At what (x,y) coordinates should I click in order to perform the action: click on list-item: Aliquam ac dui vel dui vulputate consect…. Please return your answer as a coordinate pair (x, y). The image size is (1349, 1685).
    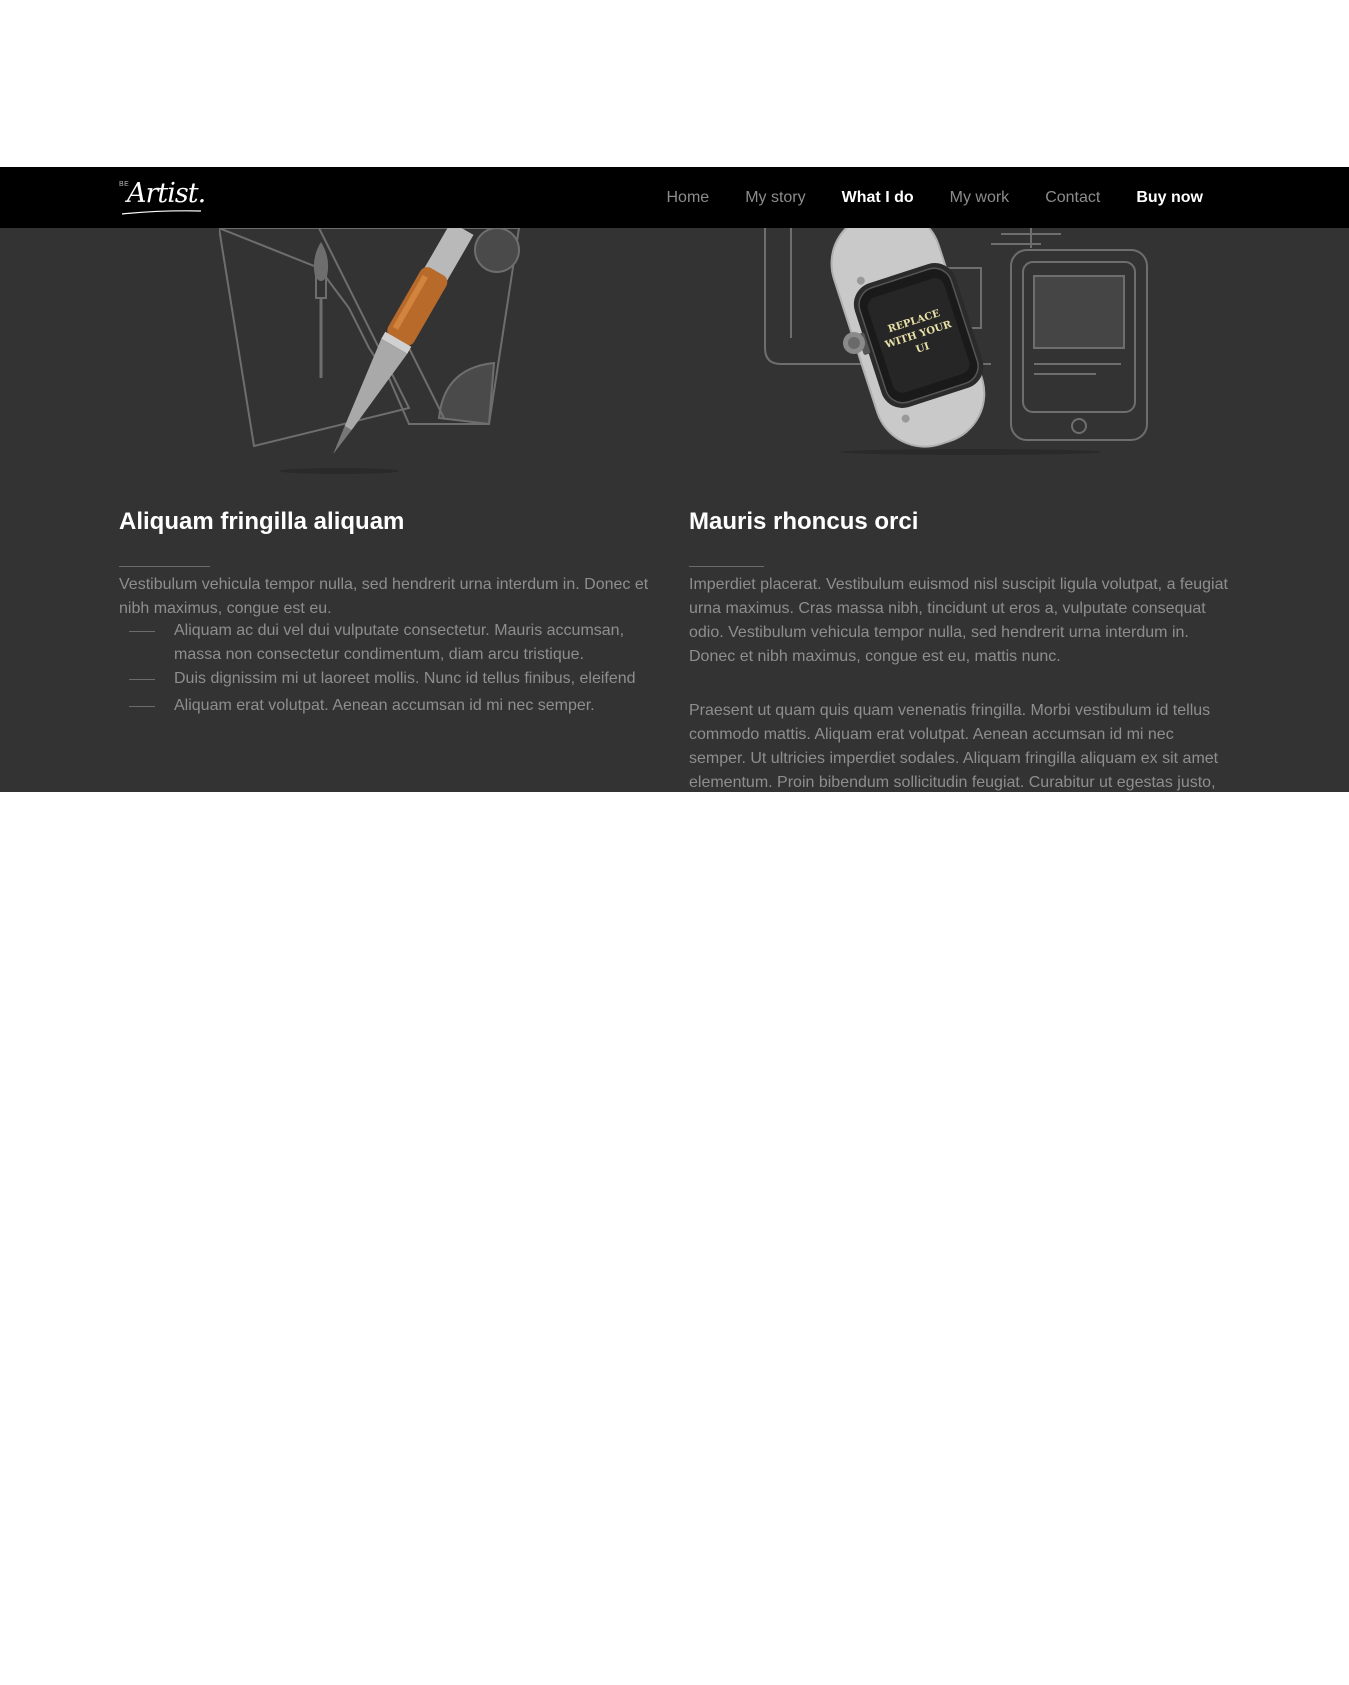
    Looking at the image, I should click on (391, 643).